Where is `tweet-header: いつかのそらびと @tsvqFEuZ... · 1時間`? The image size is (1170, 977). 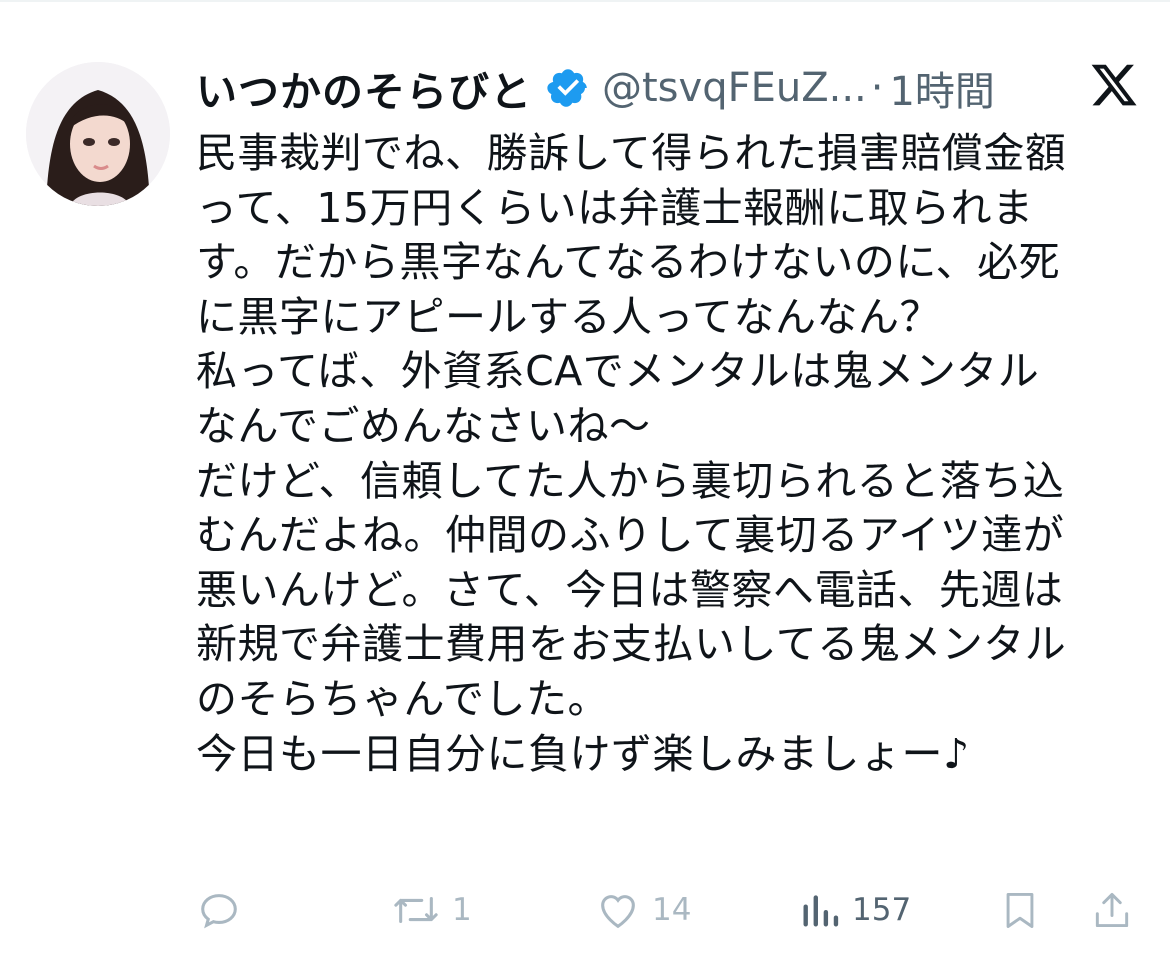 tweet-header: いつかのそらびと @tsvqFEuZ... · 1時間 is located at coordinates (646, 88).